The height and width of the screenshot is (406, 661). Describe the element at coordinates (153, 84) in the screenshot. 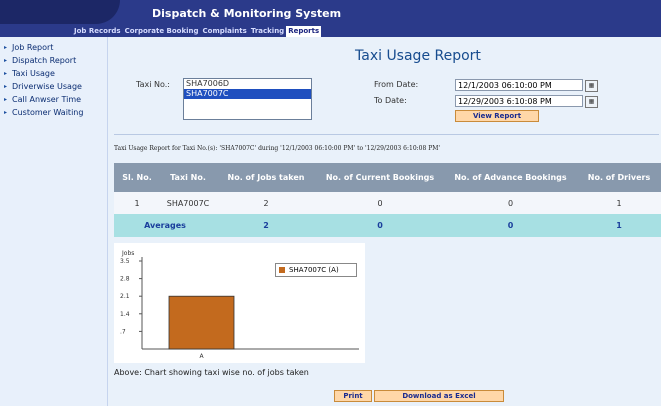

I see `taxi-label: Taxi No.:` at that location.